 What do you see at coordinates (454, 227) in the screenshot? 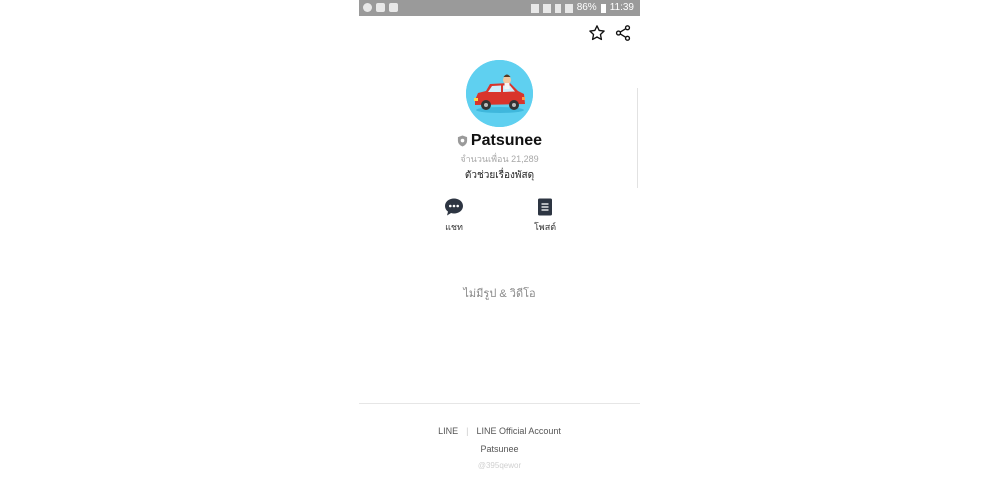
I see `chat-label: แชท` at bounding box center [454, 227].